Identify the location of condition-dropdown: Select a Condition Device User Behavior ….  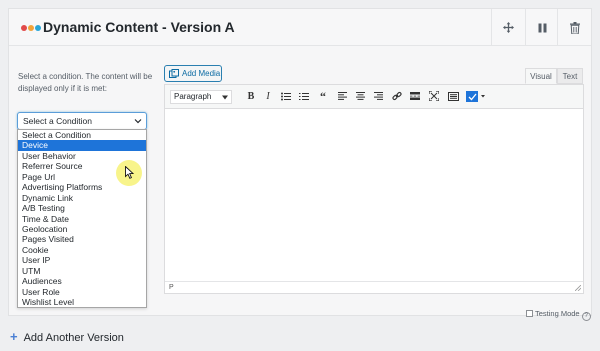
(82, 218).